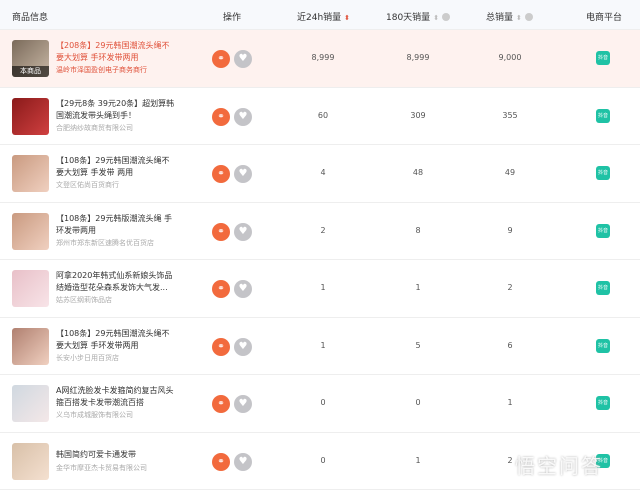 The width and height of the screenshot is (640, 491). I want to click on product-title: 【108条】29元韩版潮流头绳 手环发带两用, so click(116, 225).